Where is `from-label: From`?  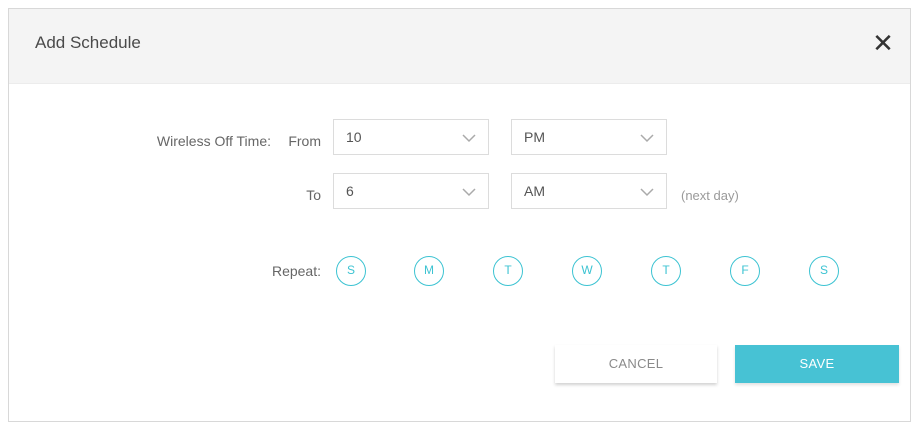
from-label: From is located at coordinates (304, 141).